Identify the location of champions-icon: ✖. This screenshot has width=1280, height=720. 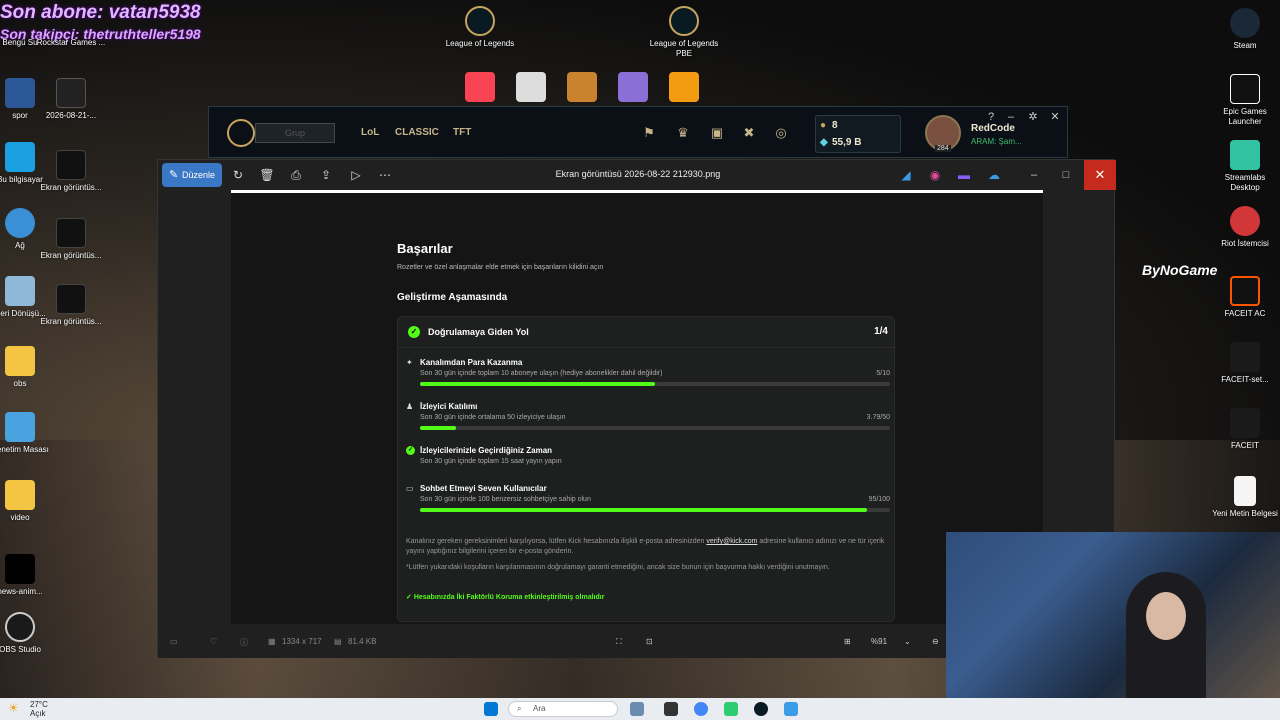
(749, 133).